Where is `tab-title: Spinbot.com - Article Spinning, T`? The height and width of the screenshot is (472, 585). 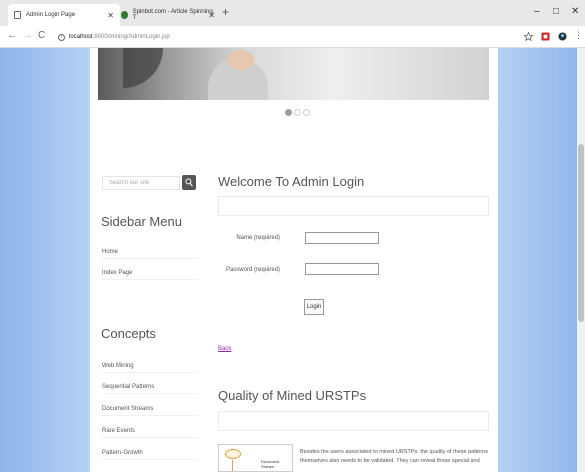
tab-title: Spinbot.com - Article Spinning, T is located at coordinates (173, 15).